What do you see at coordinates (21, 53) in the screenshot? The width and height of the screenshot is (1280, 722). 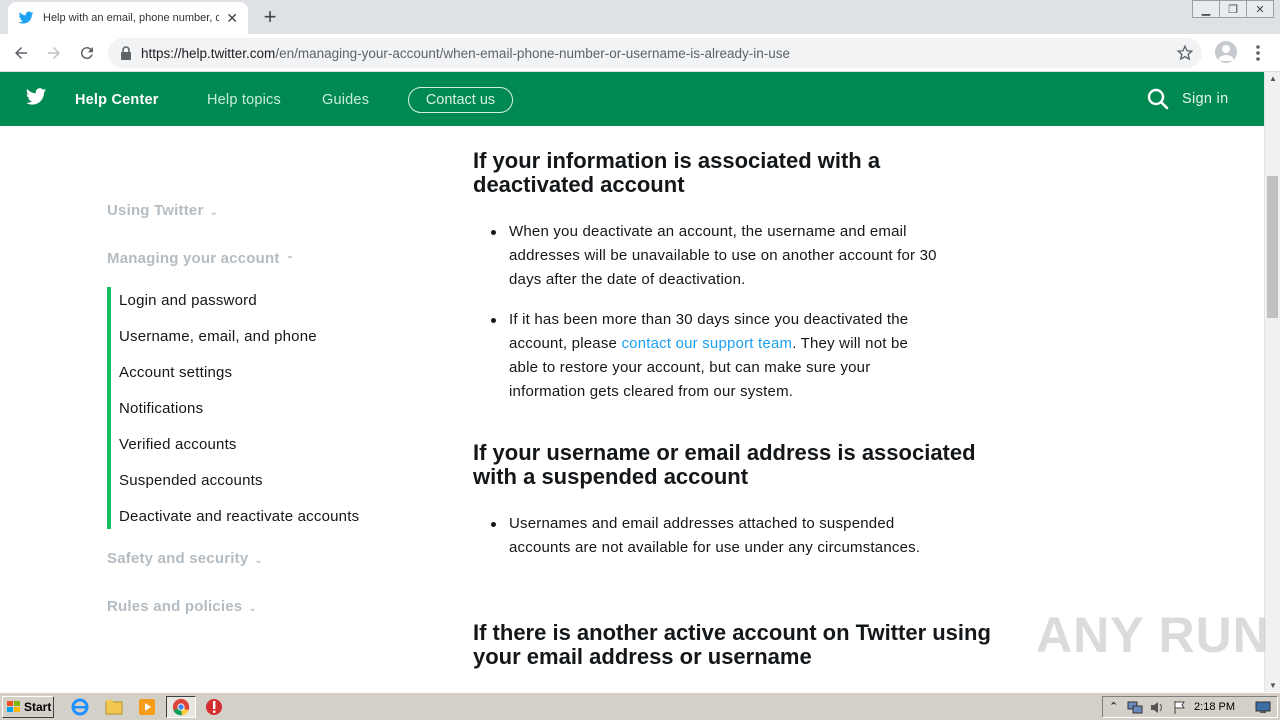 I see `back-arrow-icon` at bounding box center [21, 53].